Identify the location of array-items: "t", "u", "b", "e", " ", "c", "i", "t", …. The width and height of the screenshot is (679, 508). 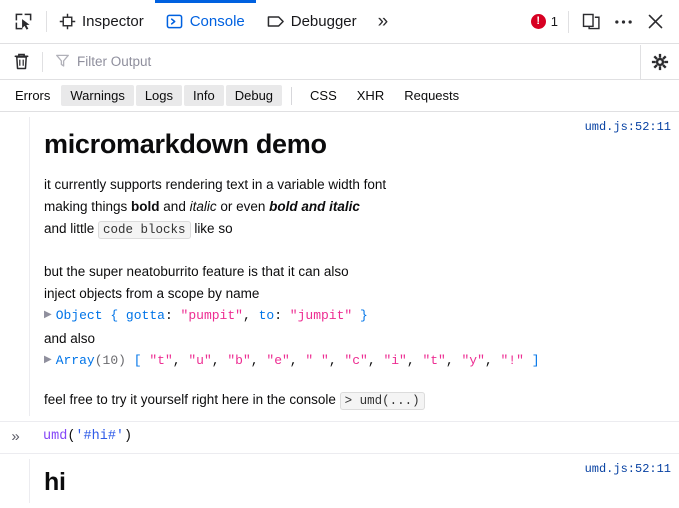
(336, 360).